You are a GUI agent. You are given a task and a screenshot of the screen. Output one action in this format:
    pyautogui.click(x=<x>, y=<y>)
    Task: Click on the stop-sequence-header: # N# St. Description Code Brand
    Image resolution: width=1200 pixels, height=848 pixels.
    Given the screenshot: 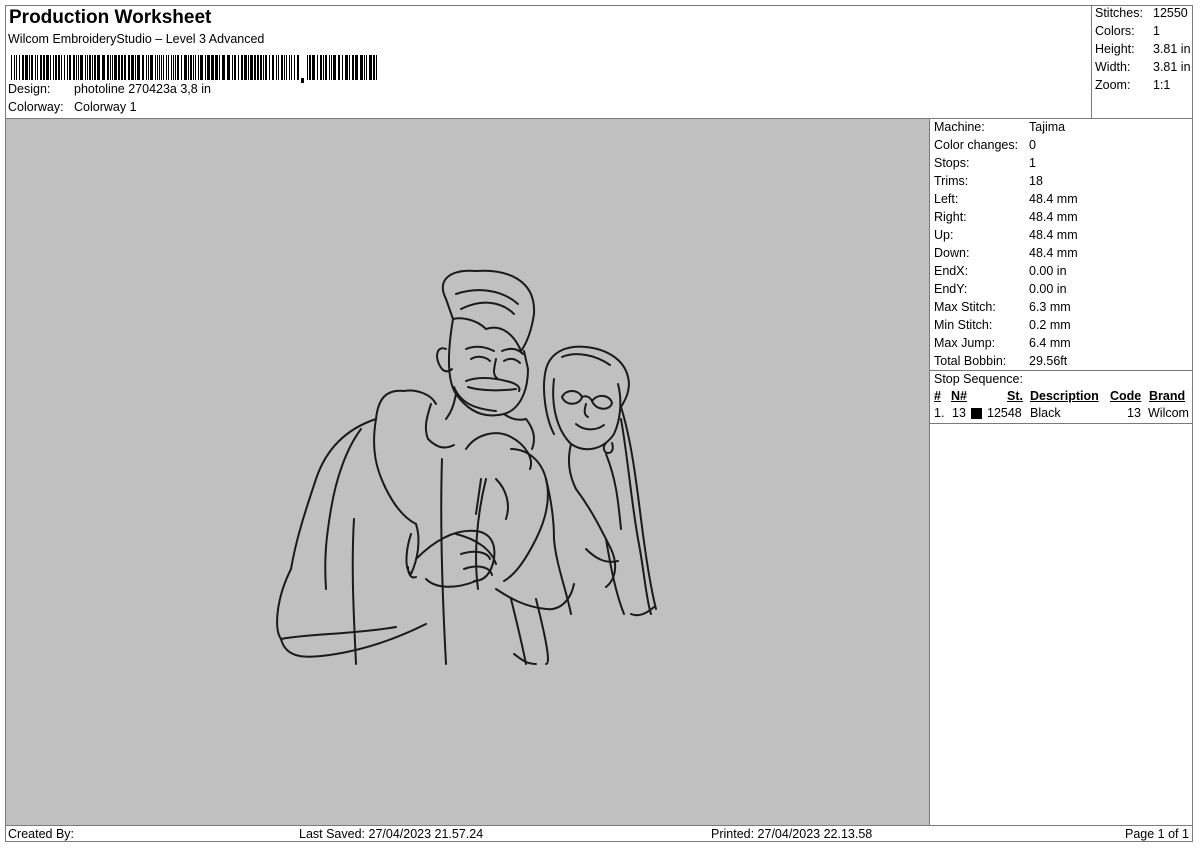 What is the action you would take?
    pyautogui.click(x=1061, y=397)
    